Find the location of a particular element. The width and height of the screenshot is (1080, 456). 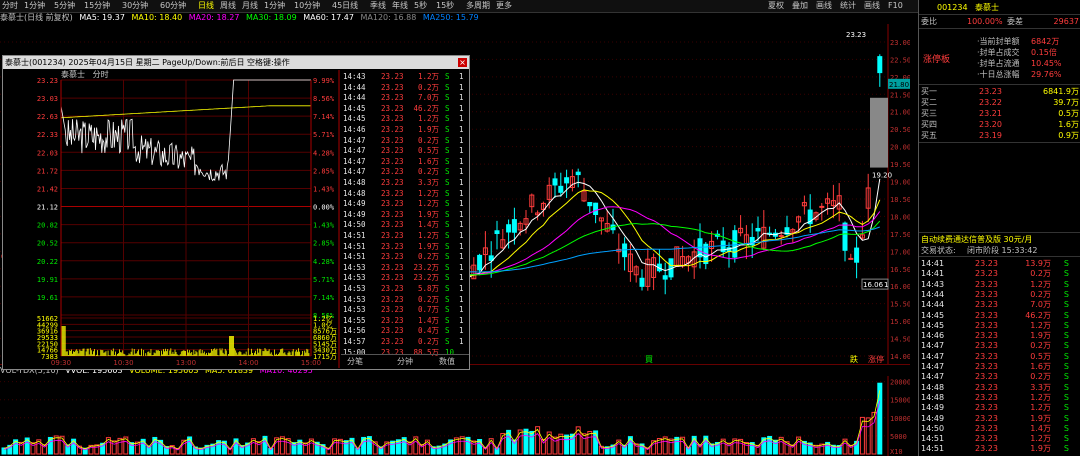

trade-cell: 14:47 is located at coordinates (354, 140).